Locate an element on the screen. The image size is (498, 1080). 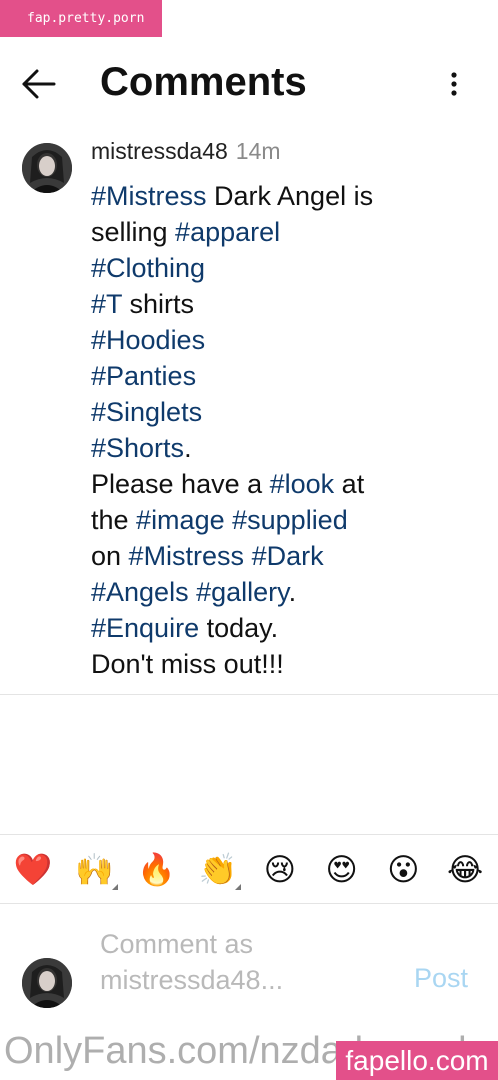
emoji-surprised-face-button: 😮 is located at coordinates (403, 870).